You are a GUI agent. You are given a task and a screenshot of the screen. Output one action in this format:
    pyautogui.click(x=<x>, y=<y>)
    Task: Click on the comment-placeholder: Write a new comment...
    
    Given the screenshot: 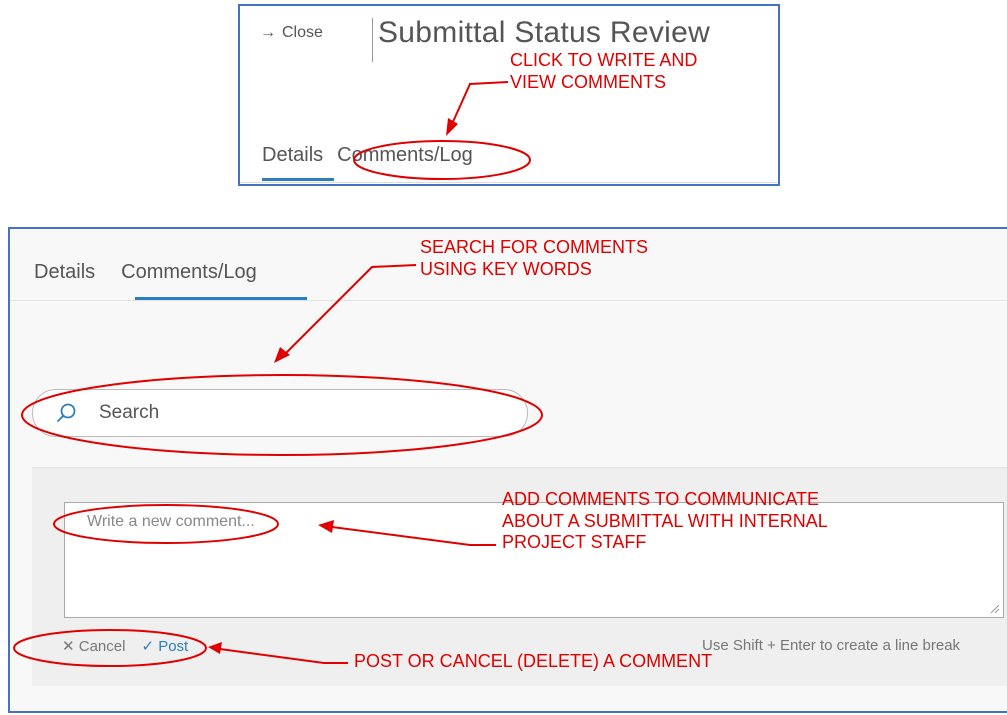 What is the action you would take?
    pyautogui.click(x=171, y=521)
    